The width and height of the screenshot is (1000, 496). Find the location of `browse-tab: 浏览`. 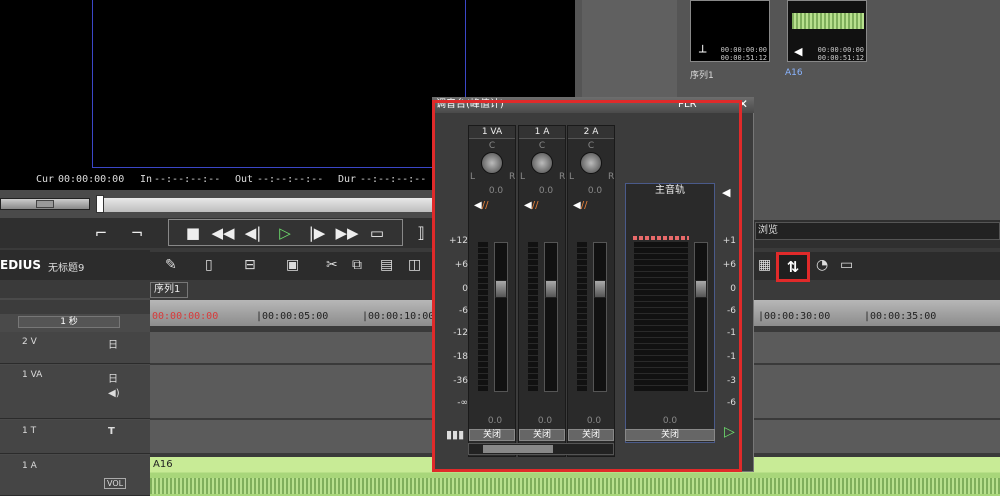

browse-tab: 浏览 is located at coordinates (877, 231).